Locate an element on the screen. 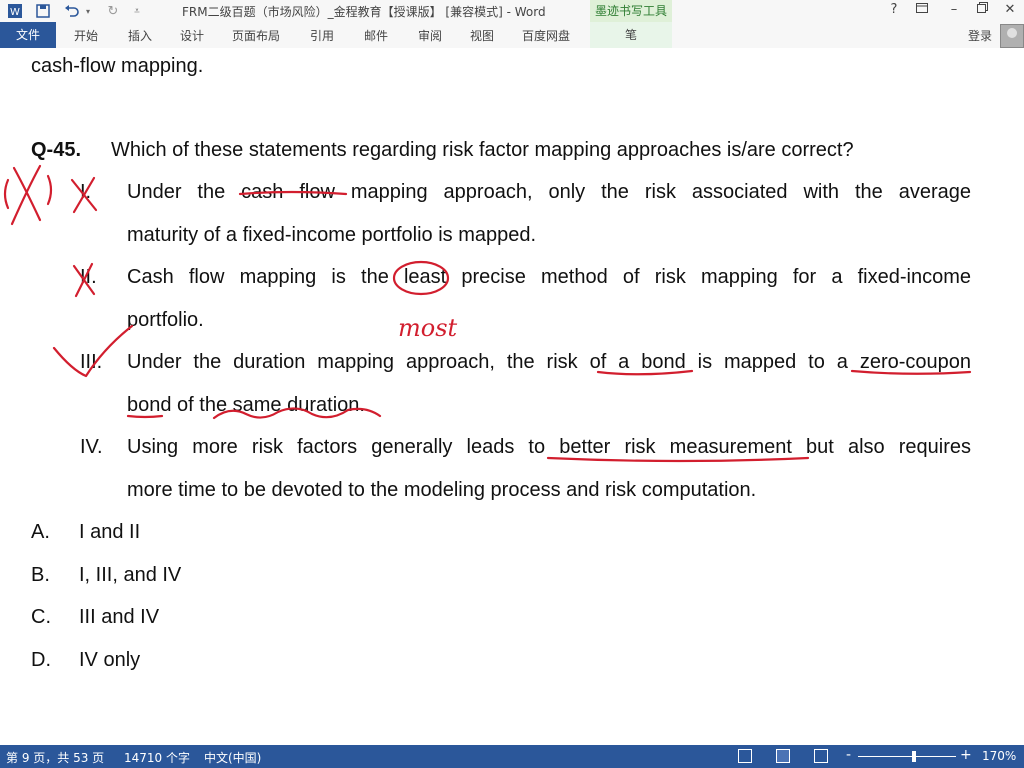  zoom-slider is located at coordinates (907, 756).